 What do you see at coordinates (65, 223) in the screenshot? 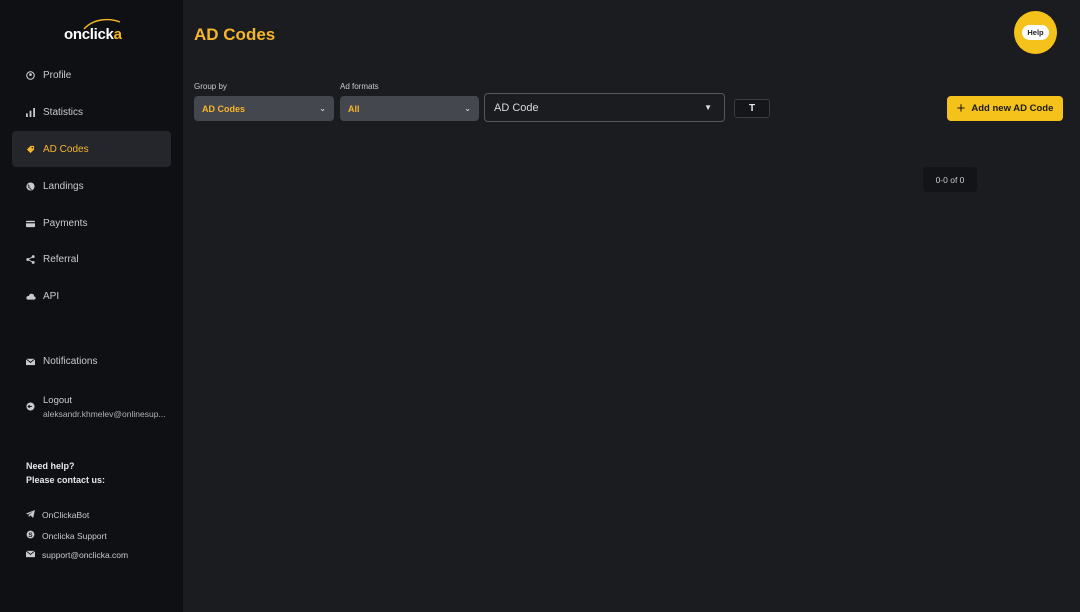
I see `sidebar-item-label: Payments` at bounding box center [65, 223].